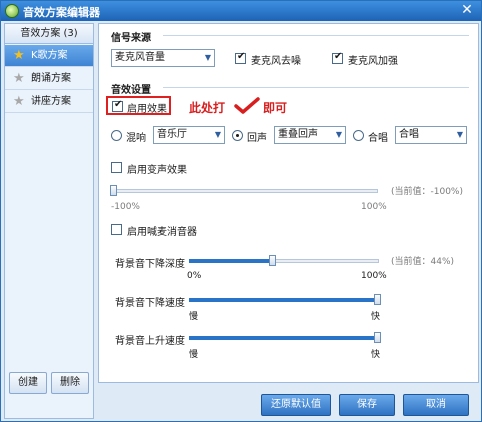 The width and height of the screenshot is (482, 422). I want to click on voice-change-slider-thumb, so click(113, 190).